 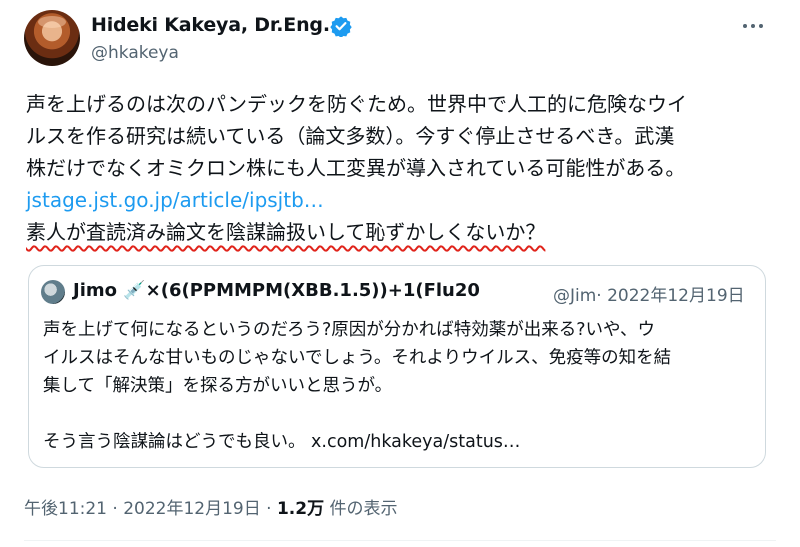 What do you see at coordinates (150, 509) in the screenshot?
I see `tweet-timestamp: 午後11:21 · 2022年12月19日 ·` at bounding box center [150, 509].